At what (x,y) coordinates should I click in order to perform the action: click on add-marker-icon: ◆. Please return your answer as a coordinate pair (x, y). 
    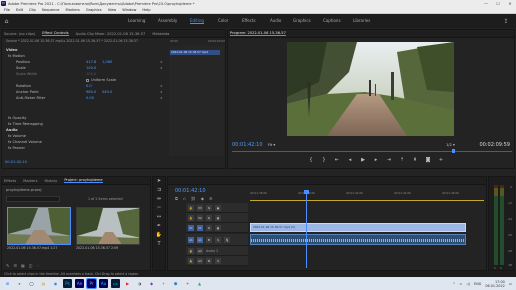
    Looking at the image, I should click on (202, 198).